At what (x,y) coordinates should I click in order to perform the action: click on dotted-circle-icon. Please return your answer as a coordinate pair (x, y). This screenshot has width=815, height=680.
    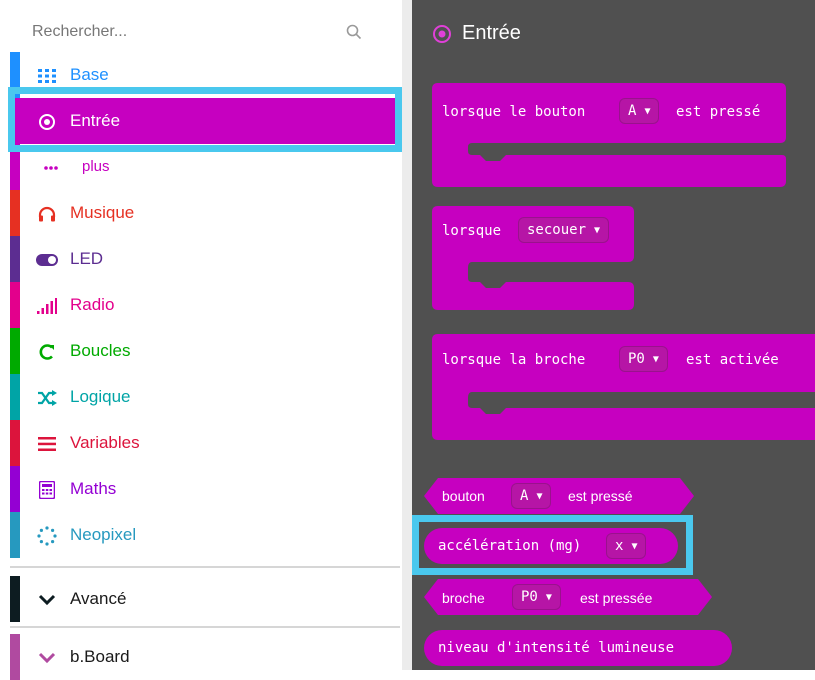
    Looking at the image, I should click on (47, 536).